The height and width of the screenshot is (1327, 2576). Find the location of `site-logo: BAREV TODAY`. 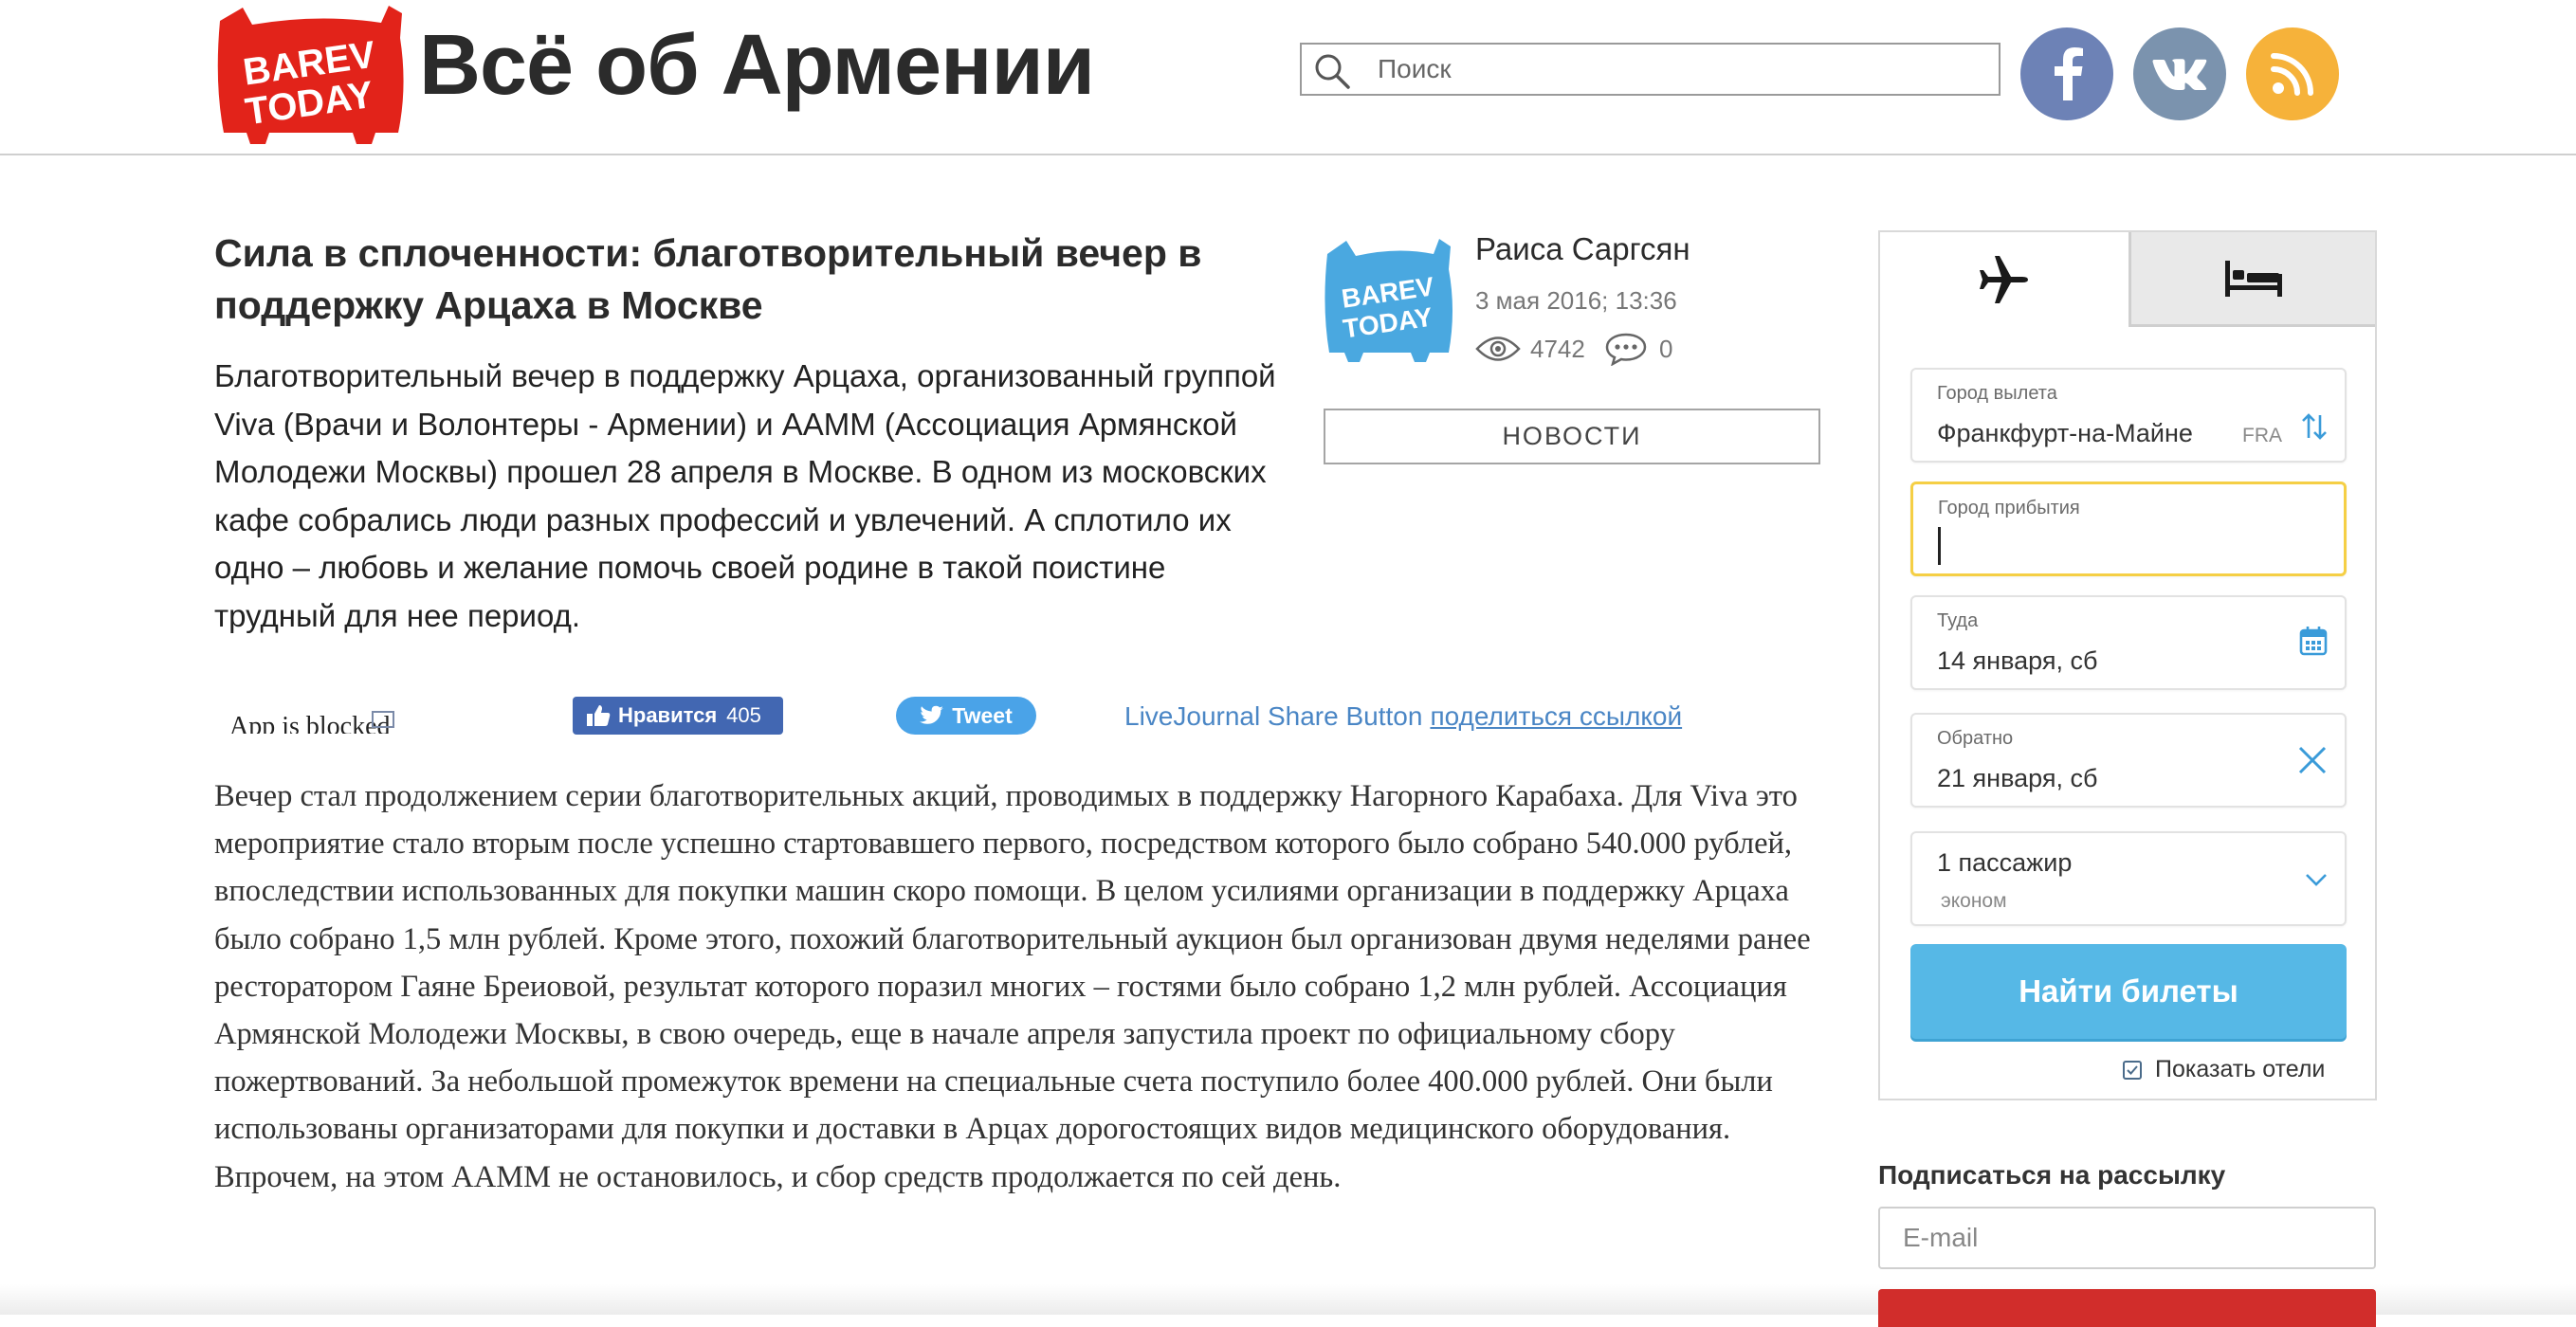

site-logo: BAREV TODAY is located at coordinates (311, 72).